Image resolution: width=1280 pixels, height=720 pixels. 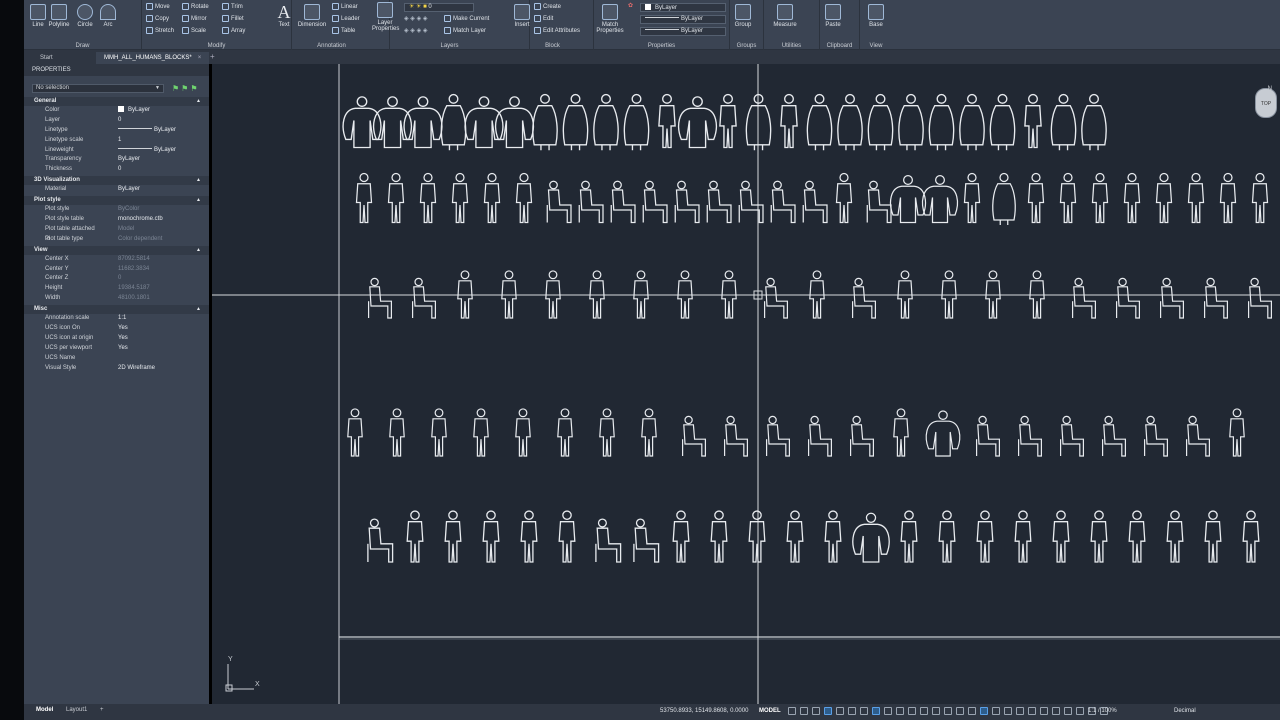 What do you see at coordinates (840, 711) in the screenshot?
I see `polar-icon` at bounding box center [840, 711].